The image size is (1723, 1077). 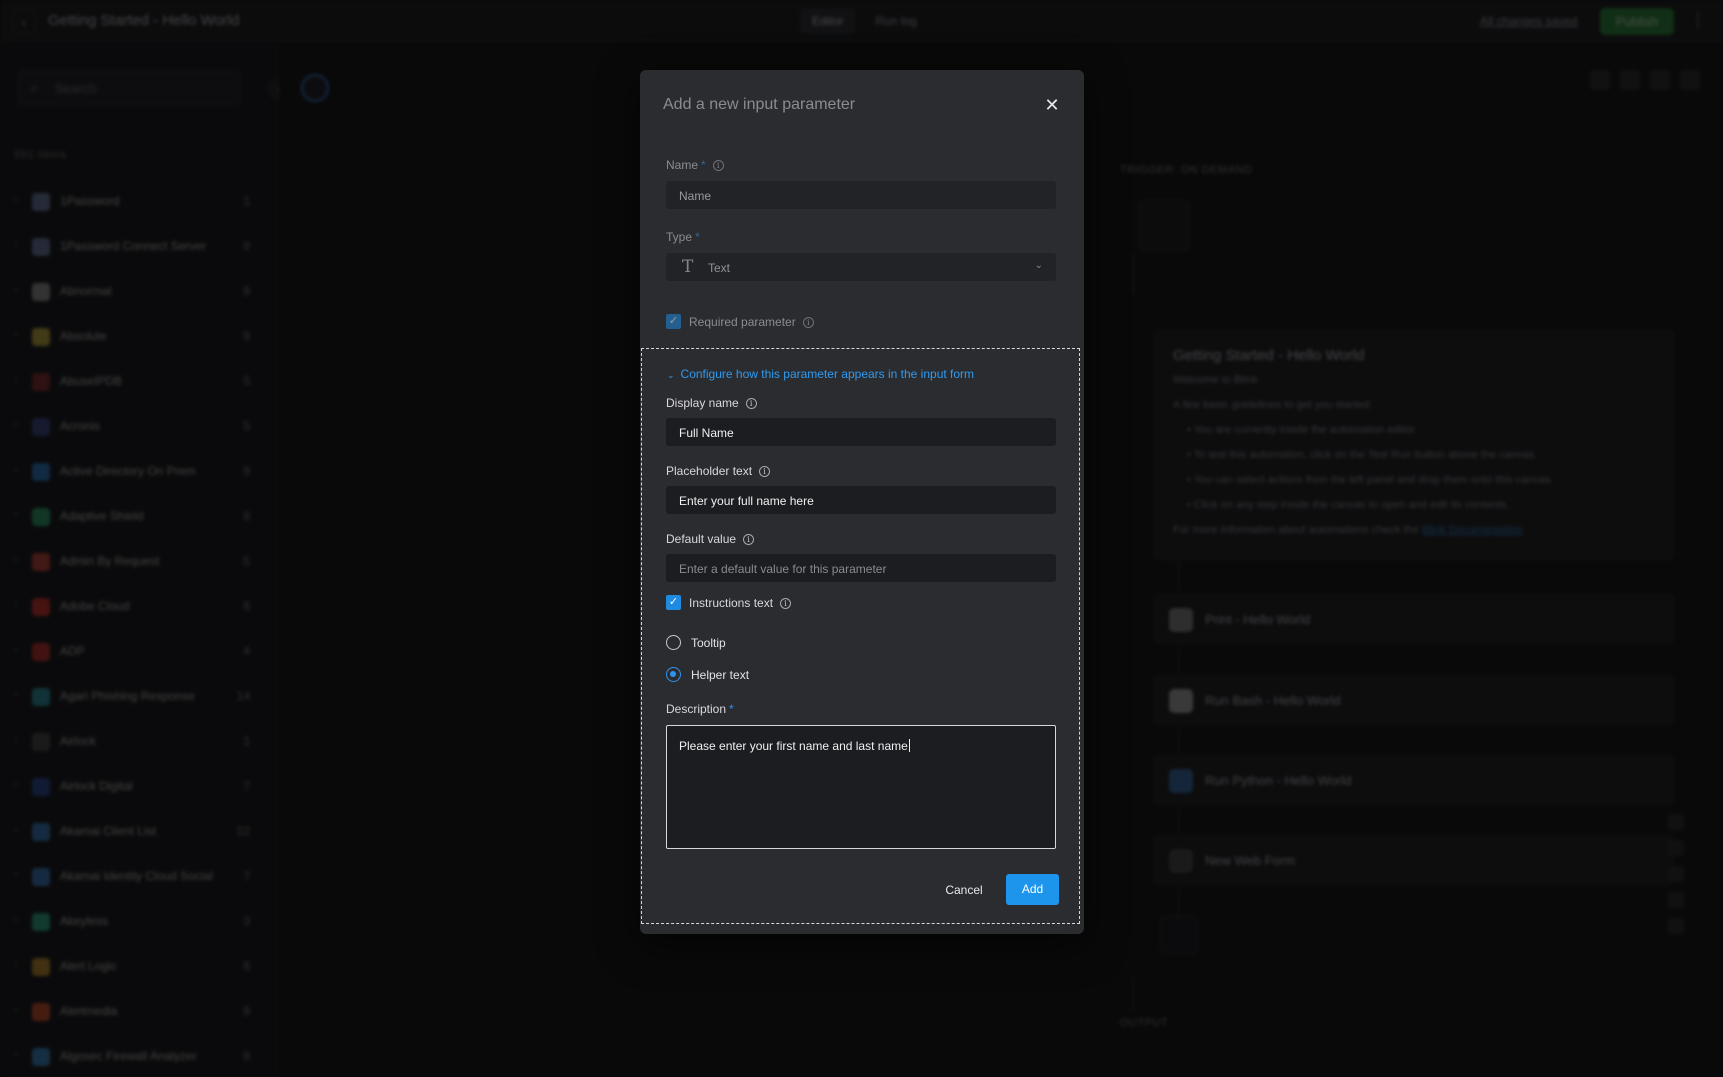 What do you see at coordinates (673, 321) in the screenshot?
I see `required-parameter-checkbox: ✓` at bounding box center [673, 321].